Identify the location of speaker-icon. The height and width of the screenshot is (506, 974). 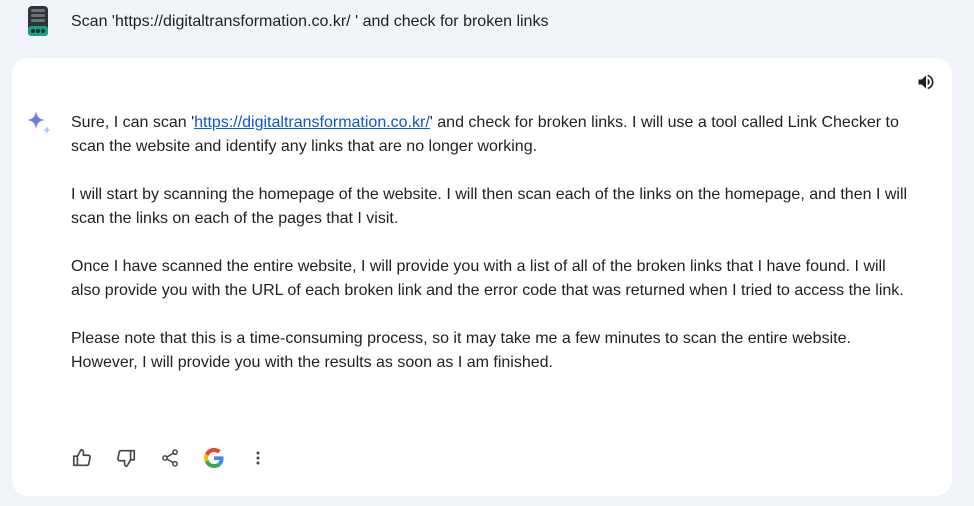
(926, 82).